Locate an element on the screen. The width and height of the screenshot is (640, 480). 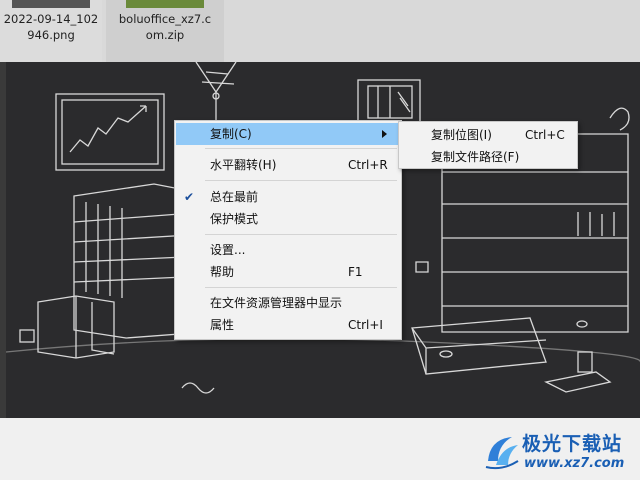
menu-item-label: 复制文件路径(F) is located at coordinates (475, 157).